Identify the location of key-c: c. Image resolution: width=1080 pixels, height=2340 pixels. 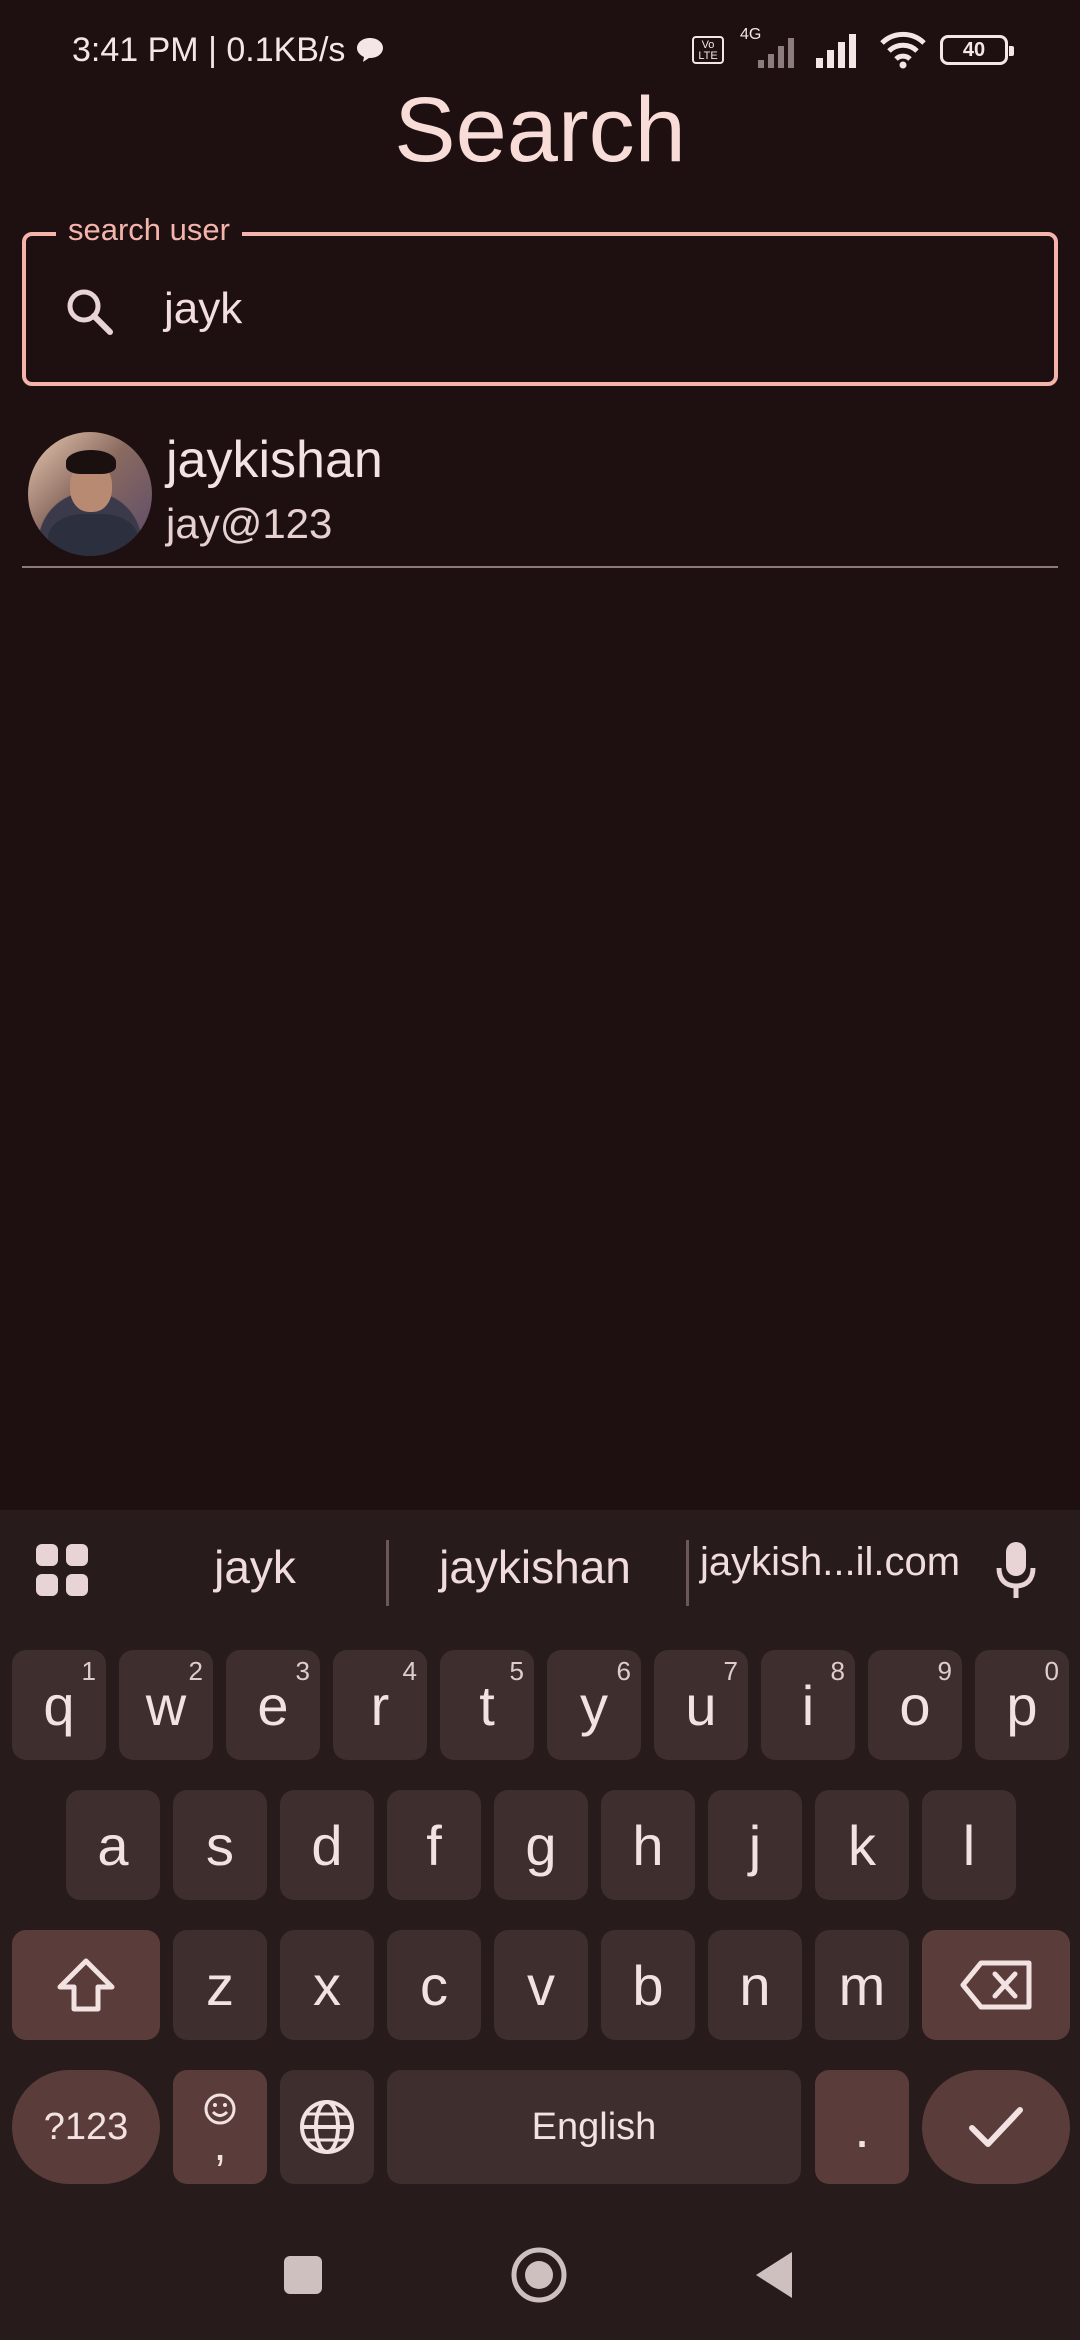
(434, 1985).